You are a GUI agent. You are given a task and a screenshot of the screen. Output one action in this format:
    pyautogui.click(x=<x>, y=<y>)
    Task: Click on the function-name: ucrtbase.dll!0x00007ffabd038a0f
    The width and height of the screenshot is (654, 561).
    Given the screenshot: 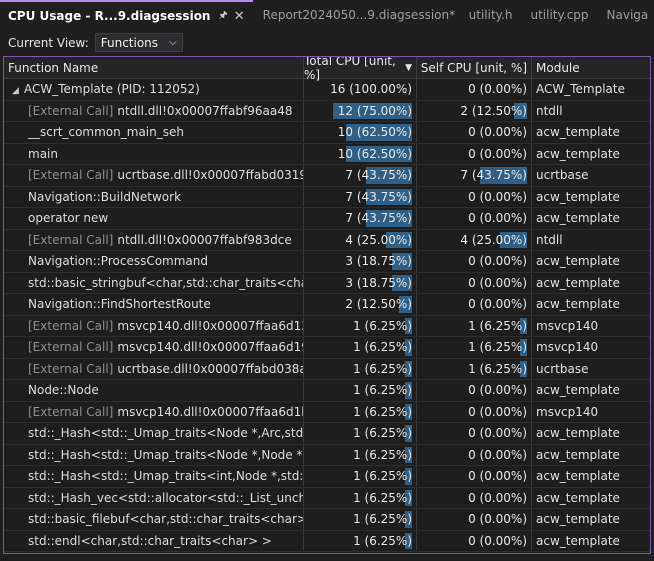 What is the action you would take?
    pyautogui.click(x=210, y=368)
    